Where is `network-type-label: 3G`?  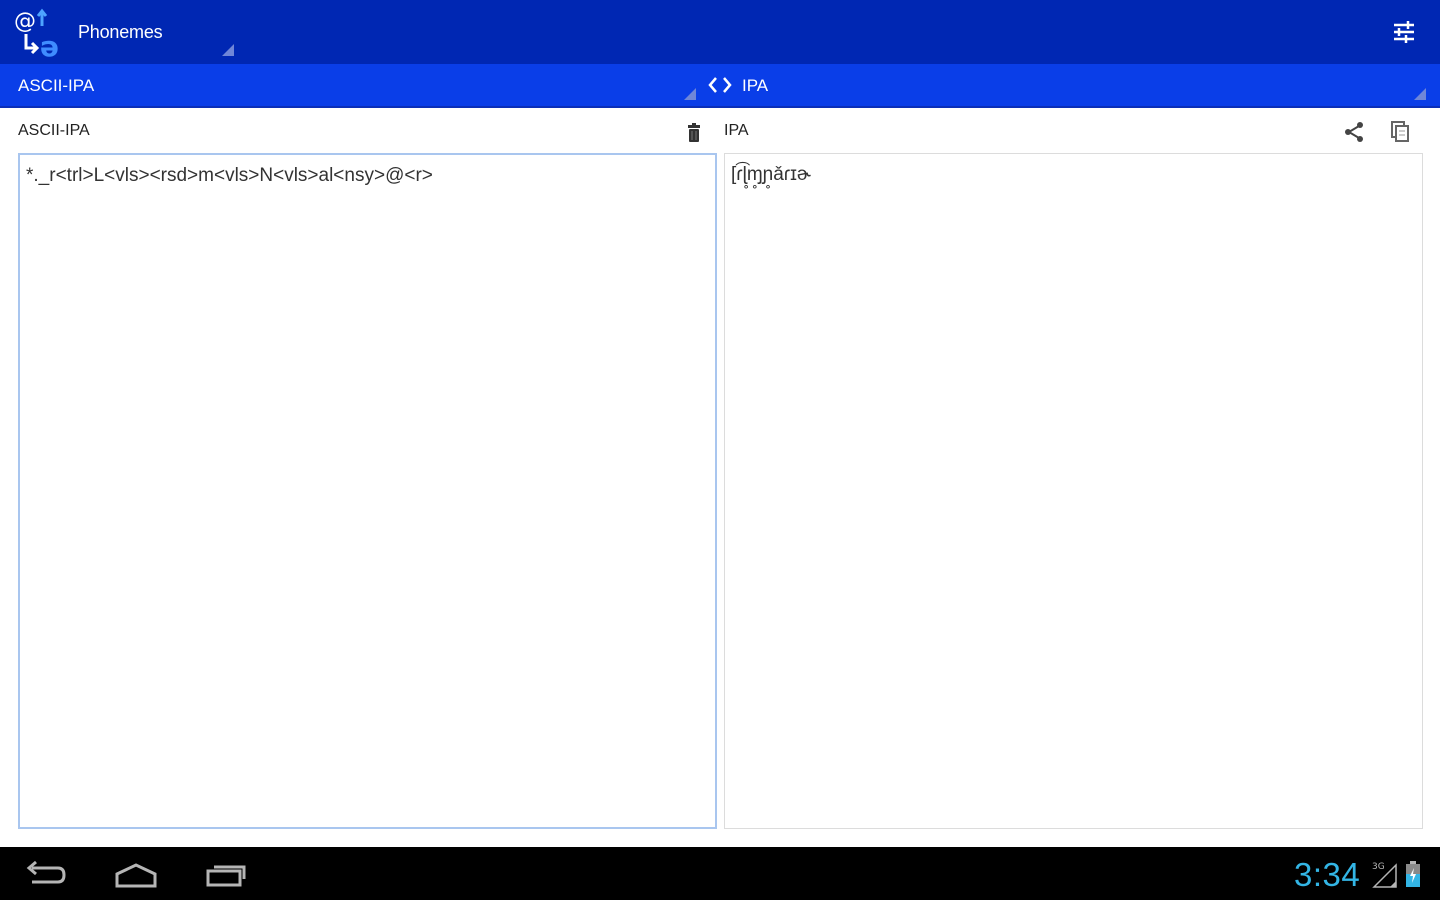
network-type-label: 3G is located at coordinates (1378, 867).